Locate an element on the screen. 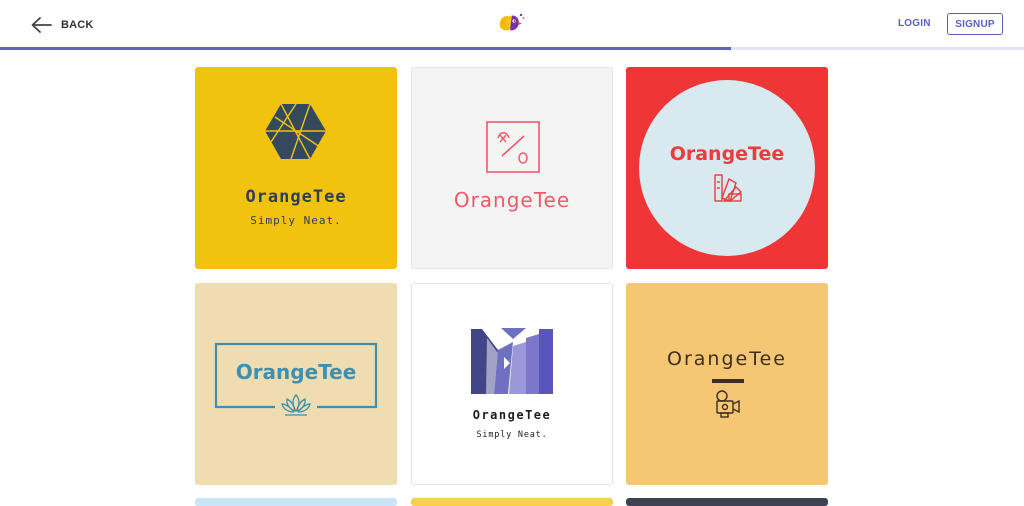 This screenshot has width=1024, height=506. bars-m-icon is located at coordinates (512, 361).